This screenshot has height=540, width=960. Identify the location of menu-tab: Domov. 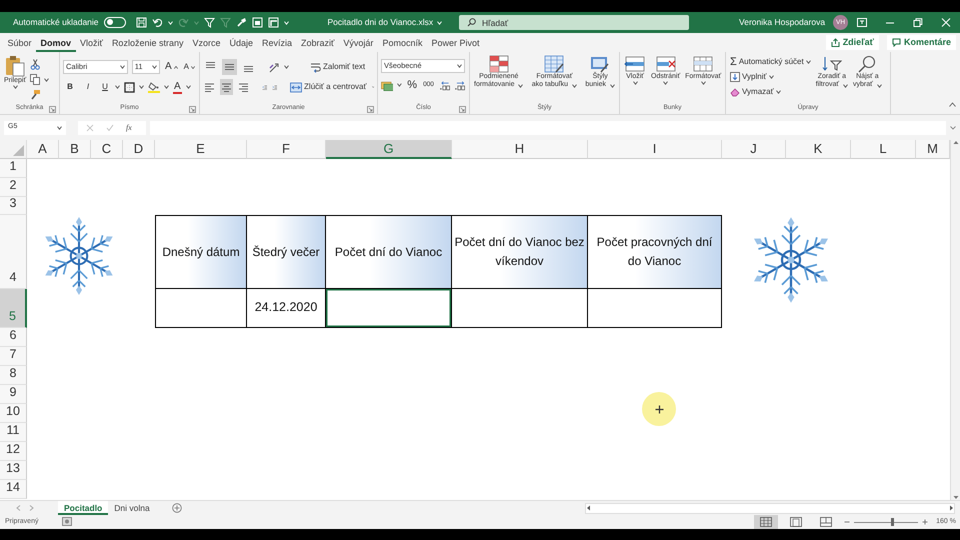
(56, 44).